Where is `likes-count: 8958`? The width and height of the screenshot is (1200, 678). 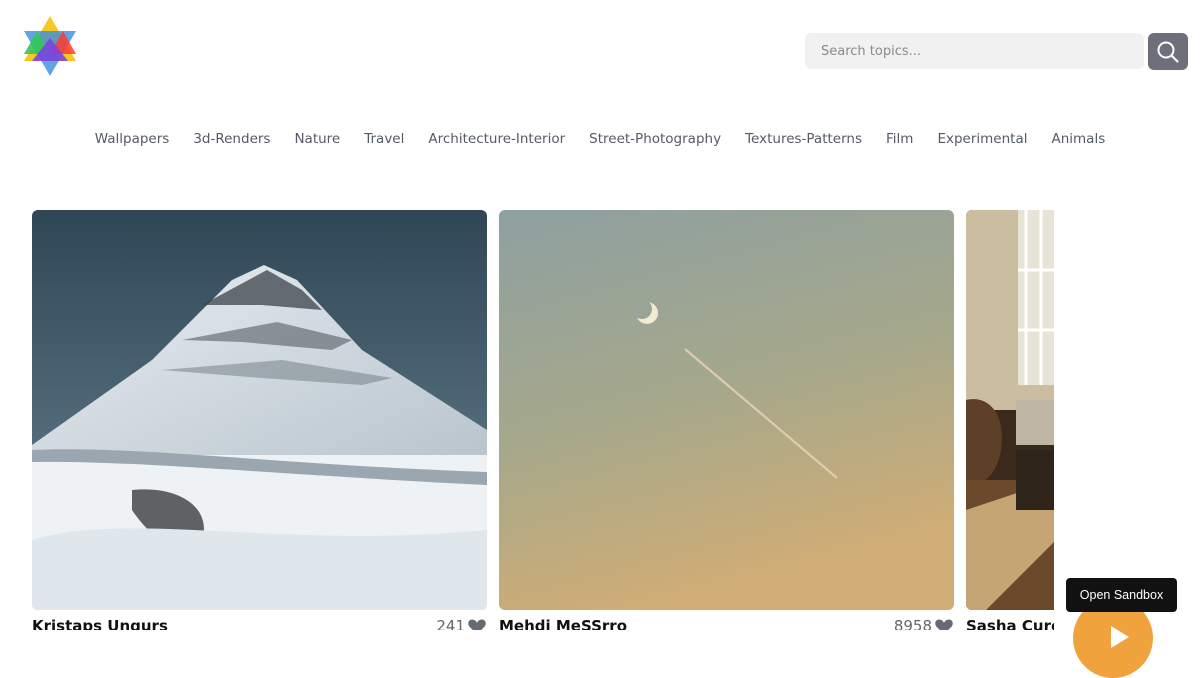
likes-count: 8958 is located at coordinates (924, 623).